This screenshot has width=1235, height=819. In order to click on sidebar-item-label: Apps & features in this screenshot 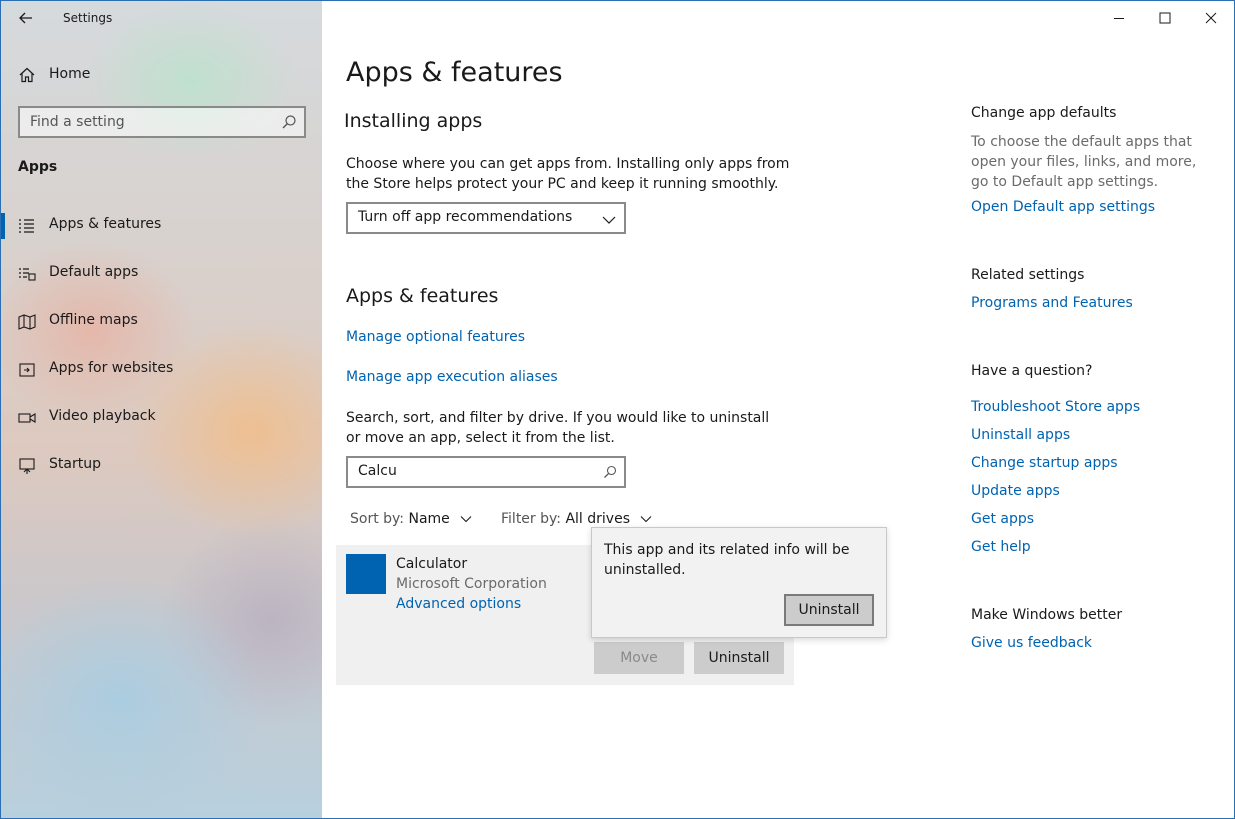, I will do `click(105, 224)`.